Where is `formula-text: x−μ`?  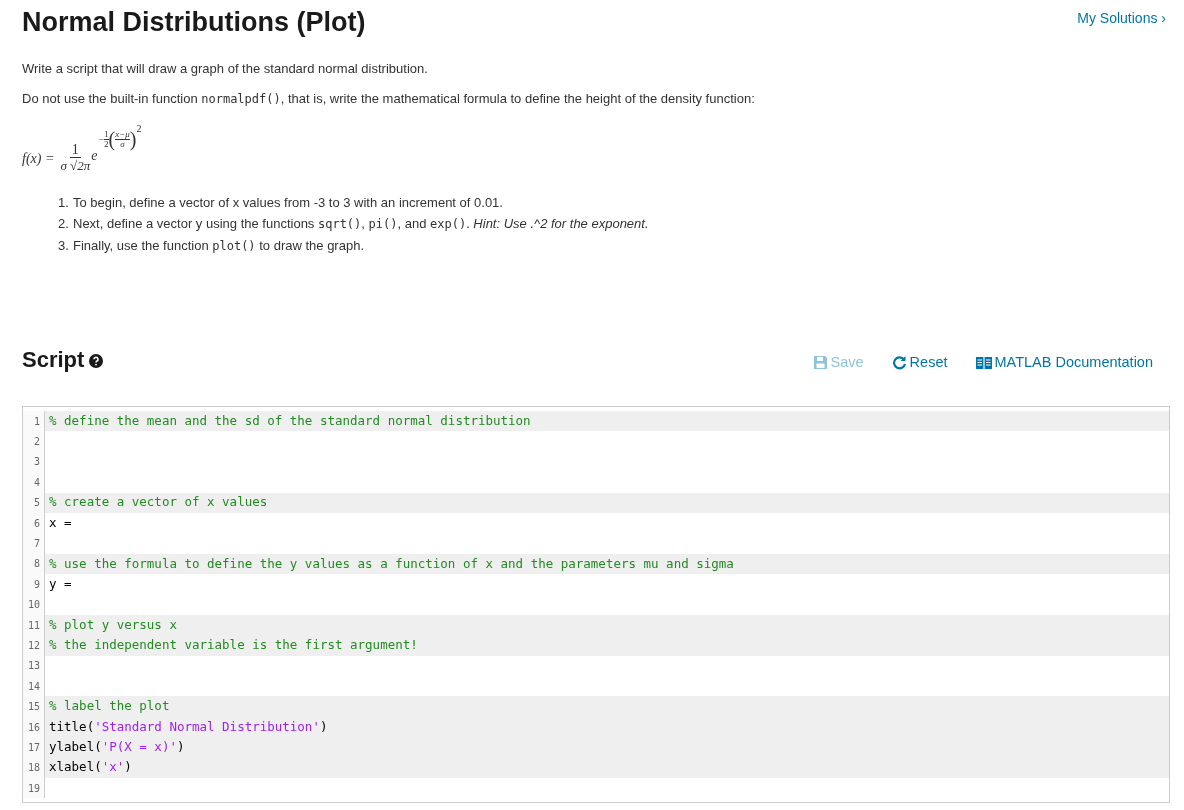 formula-text: x−μ is located at coordinates (122, 134).